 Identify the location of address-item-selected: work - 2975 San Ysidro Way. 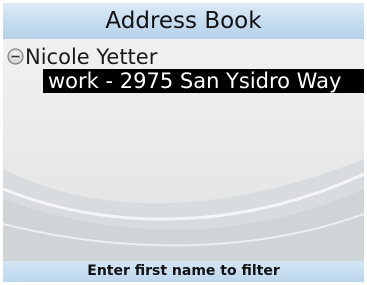
(203, 81).